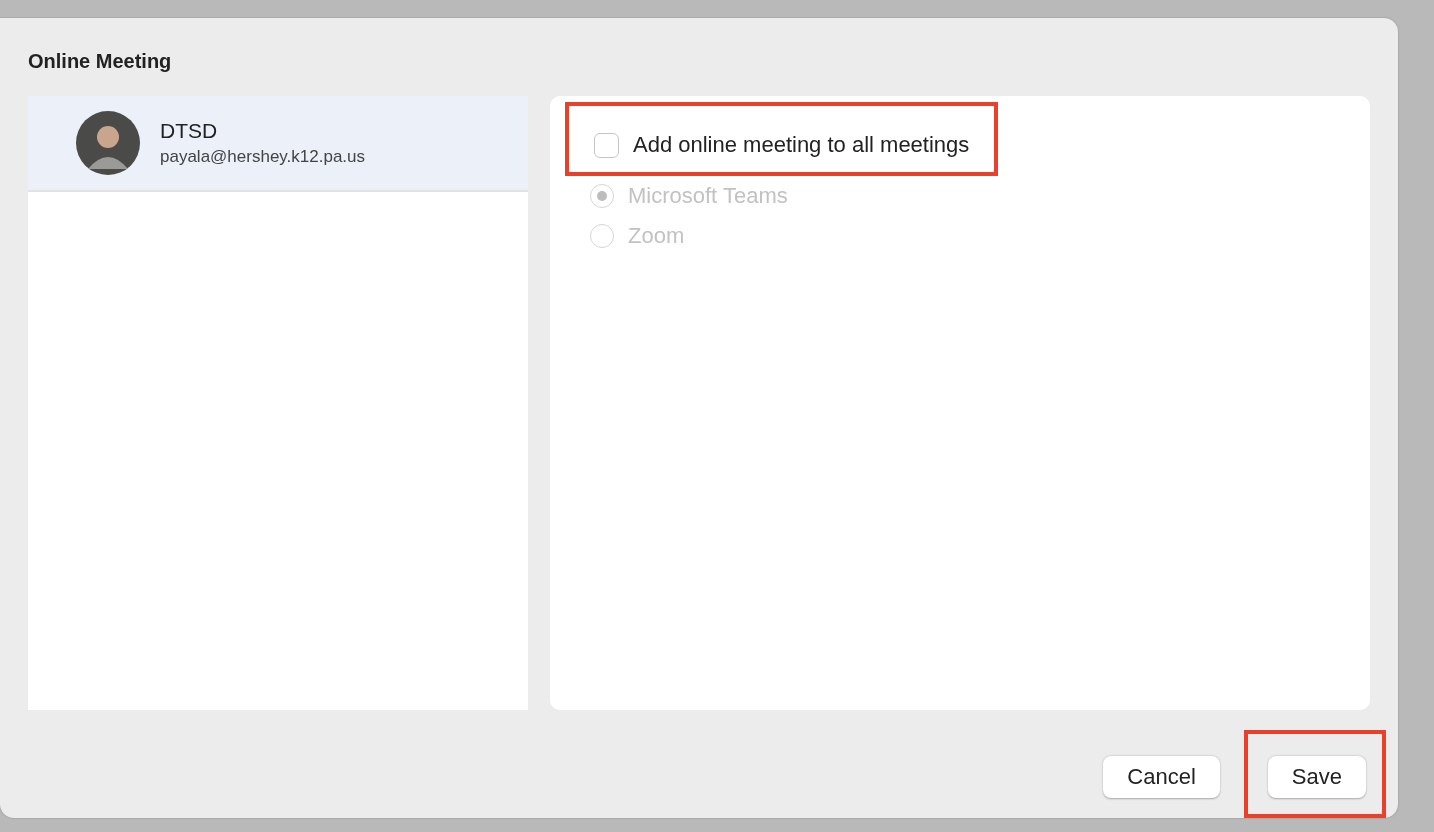 The height and width of the screenshot is (832, 1434). I want to click on online-meeting-checkbox: Add online meeting to all meetings, so click(782, 145).